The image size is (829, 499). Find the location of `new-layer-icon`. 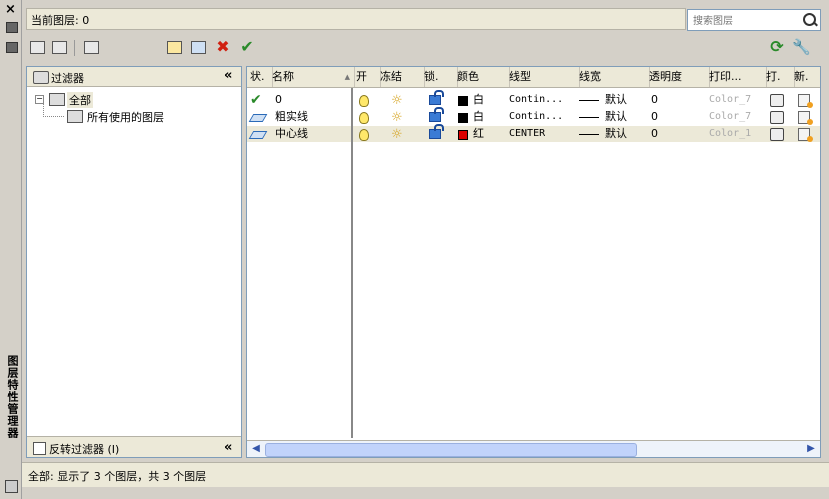

new-layer-icon is located at coordinates (174, 47).